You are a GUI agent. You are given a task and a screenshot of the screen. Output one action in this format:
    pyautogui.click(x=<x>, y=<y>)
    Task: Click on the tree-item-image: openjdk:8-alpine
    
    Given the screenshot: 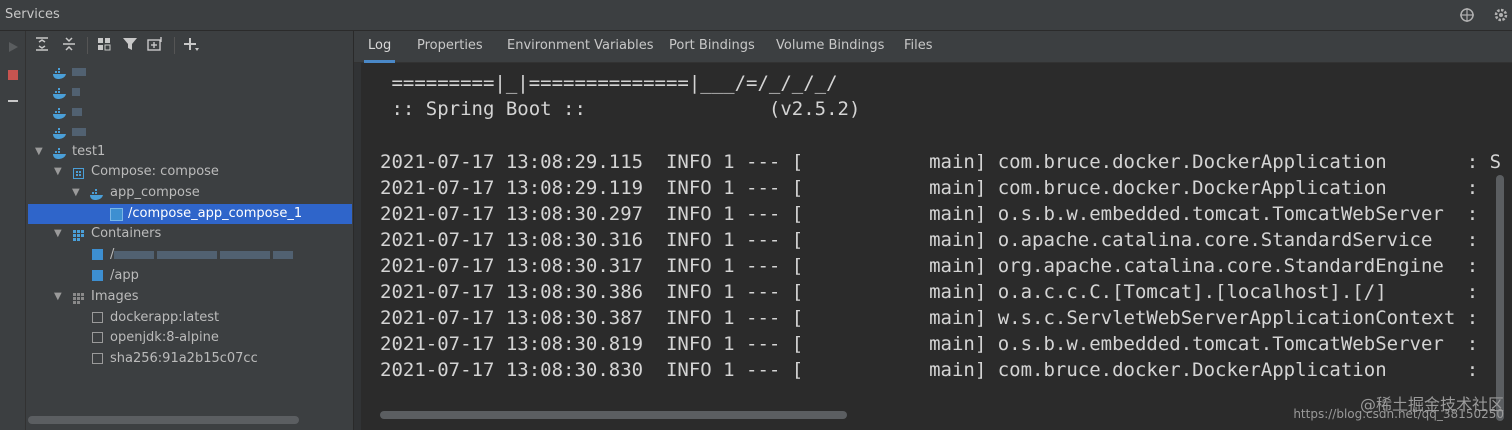 What is the action you would take?
    pyautogui.click(x=189, y=338)
    